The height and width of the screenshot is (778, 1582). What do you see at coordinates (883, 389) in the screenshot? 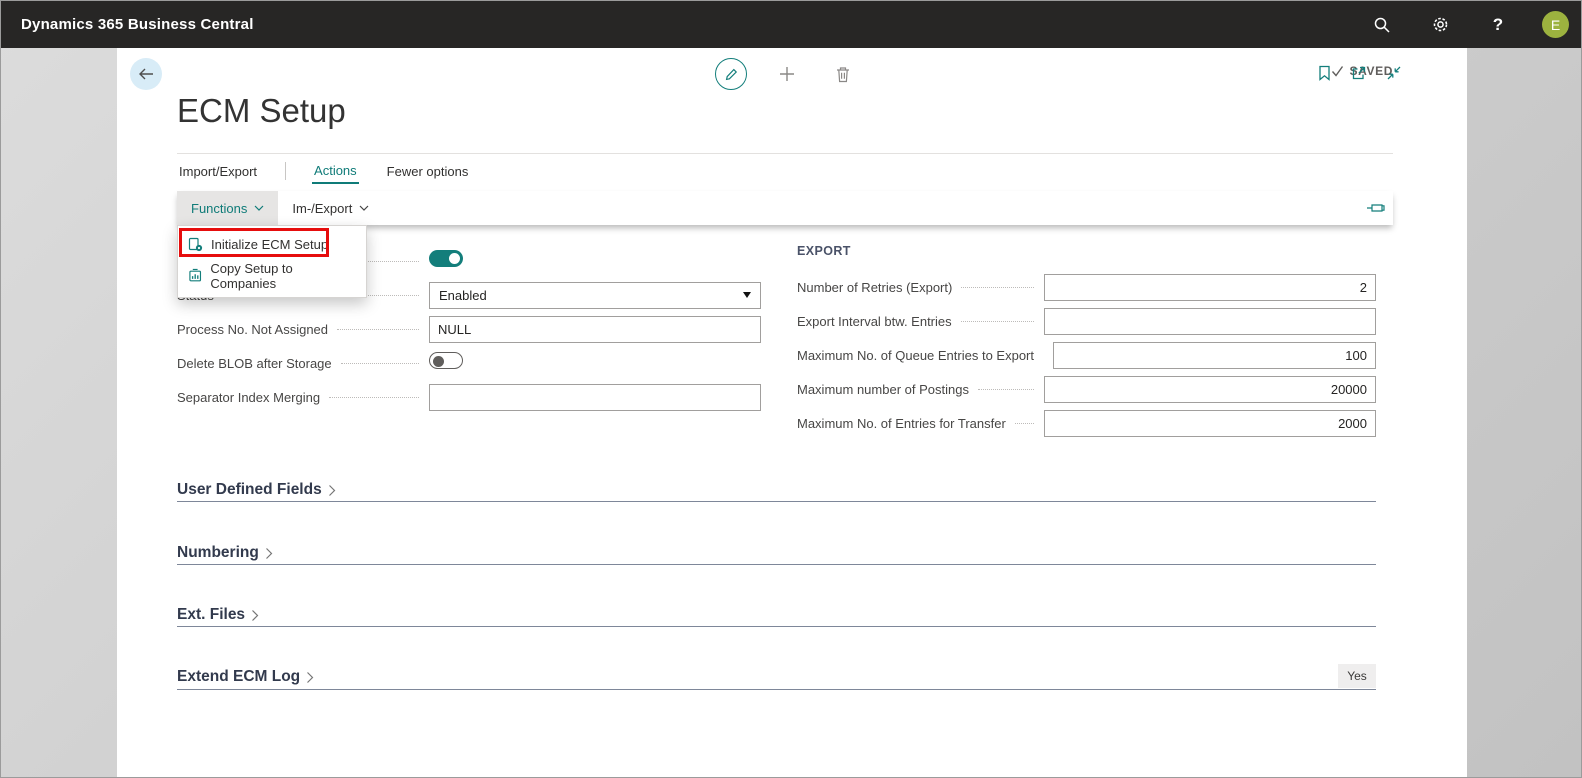
I see `field-label: Maximum number of Postings` at bounding box center [883, 389].